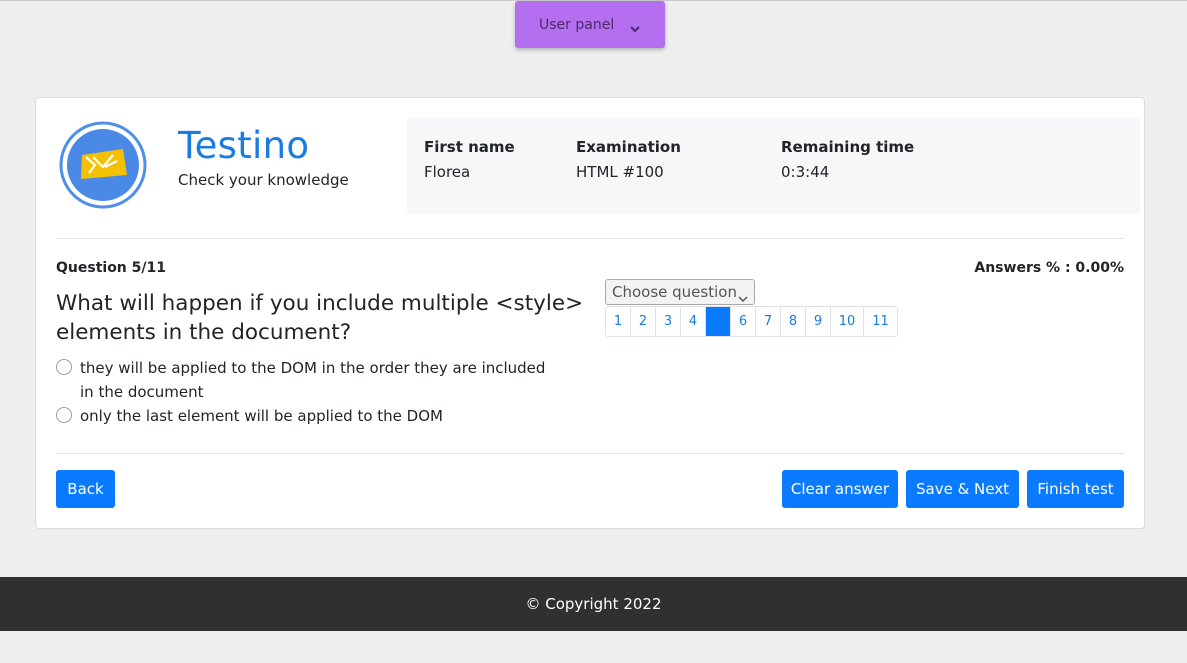 The image size is (1187, 663). I want to click on footer: © Copyright 2022, so click(593, 604).